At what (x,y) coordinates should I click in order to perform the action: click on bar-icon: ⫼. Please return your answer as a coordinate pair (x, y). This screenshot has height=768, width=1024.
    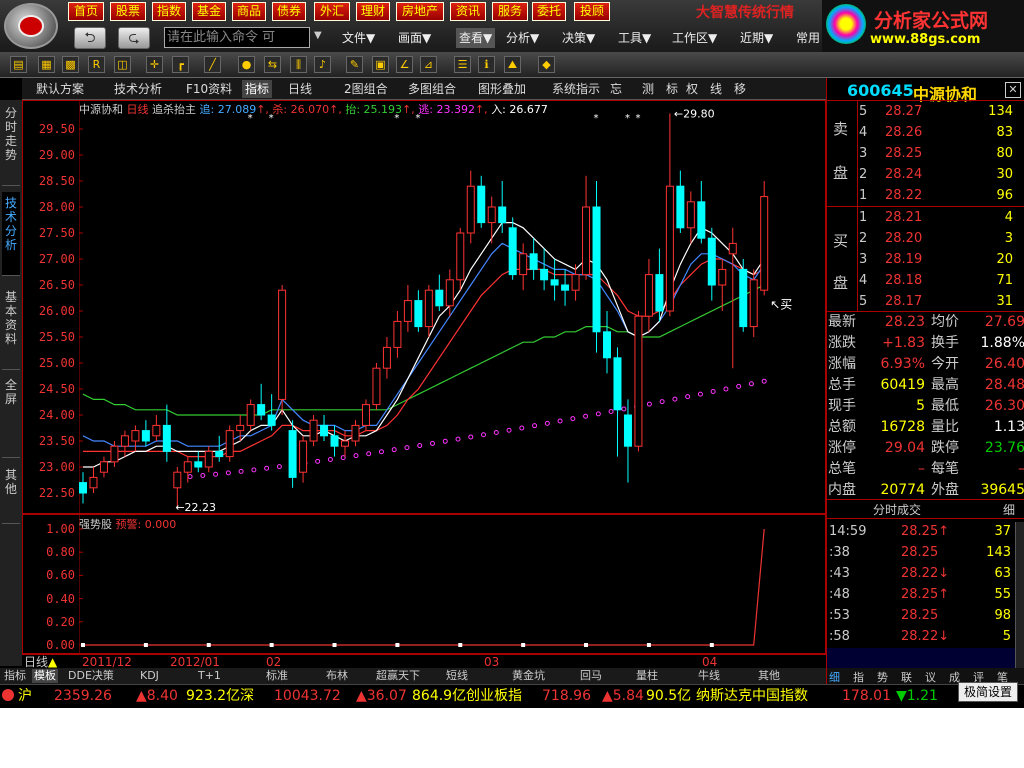
    Looking at the image, I should click on (298, 64).